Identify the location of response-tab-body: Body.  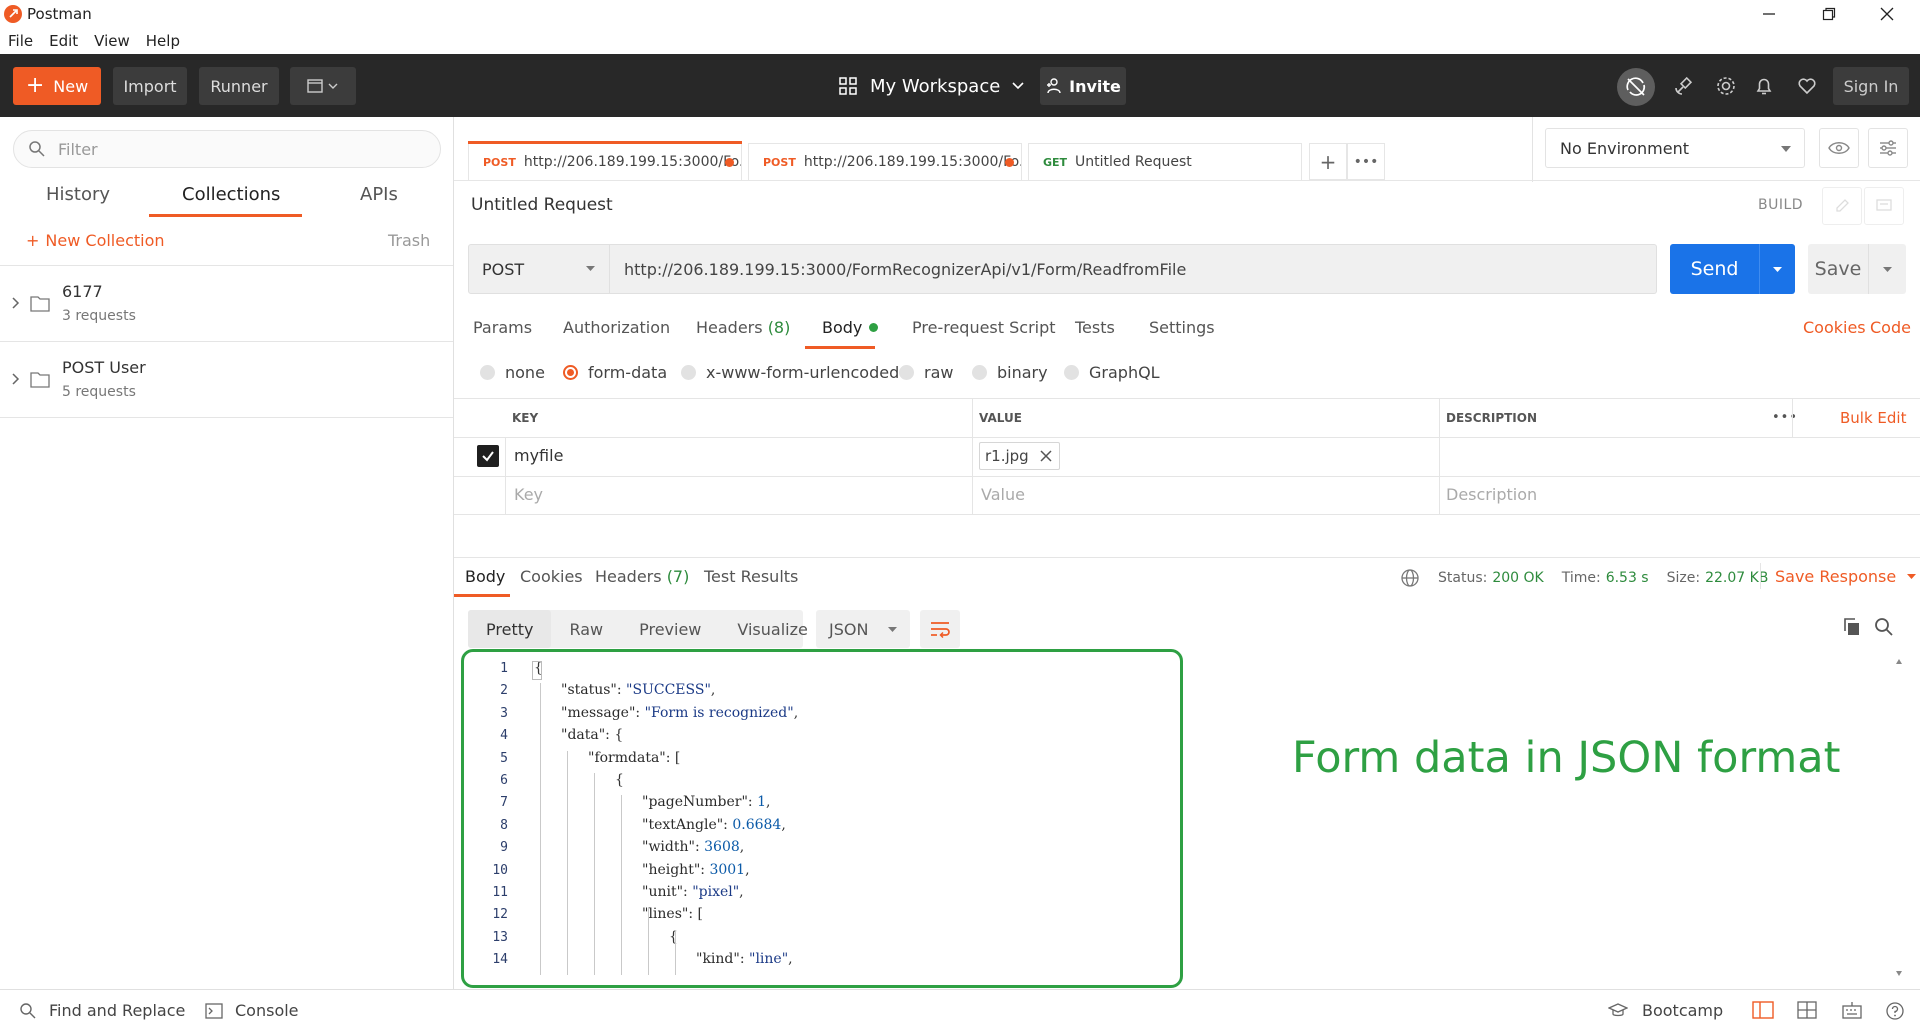
(485, 576).